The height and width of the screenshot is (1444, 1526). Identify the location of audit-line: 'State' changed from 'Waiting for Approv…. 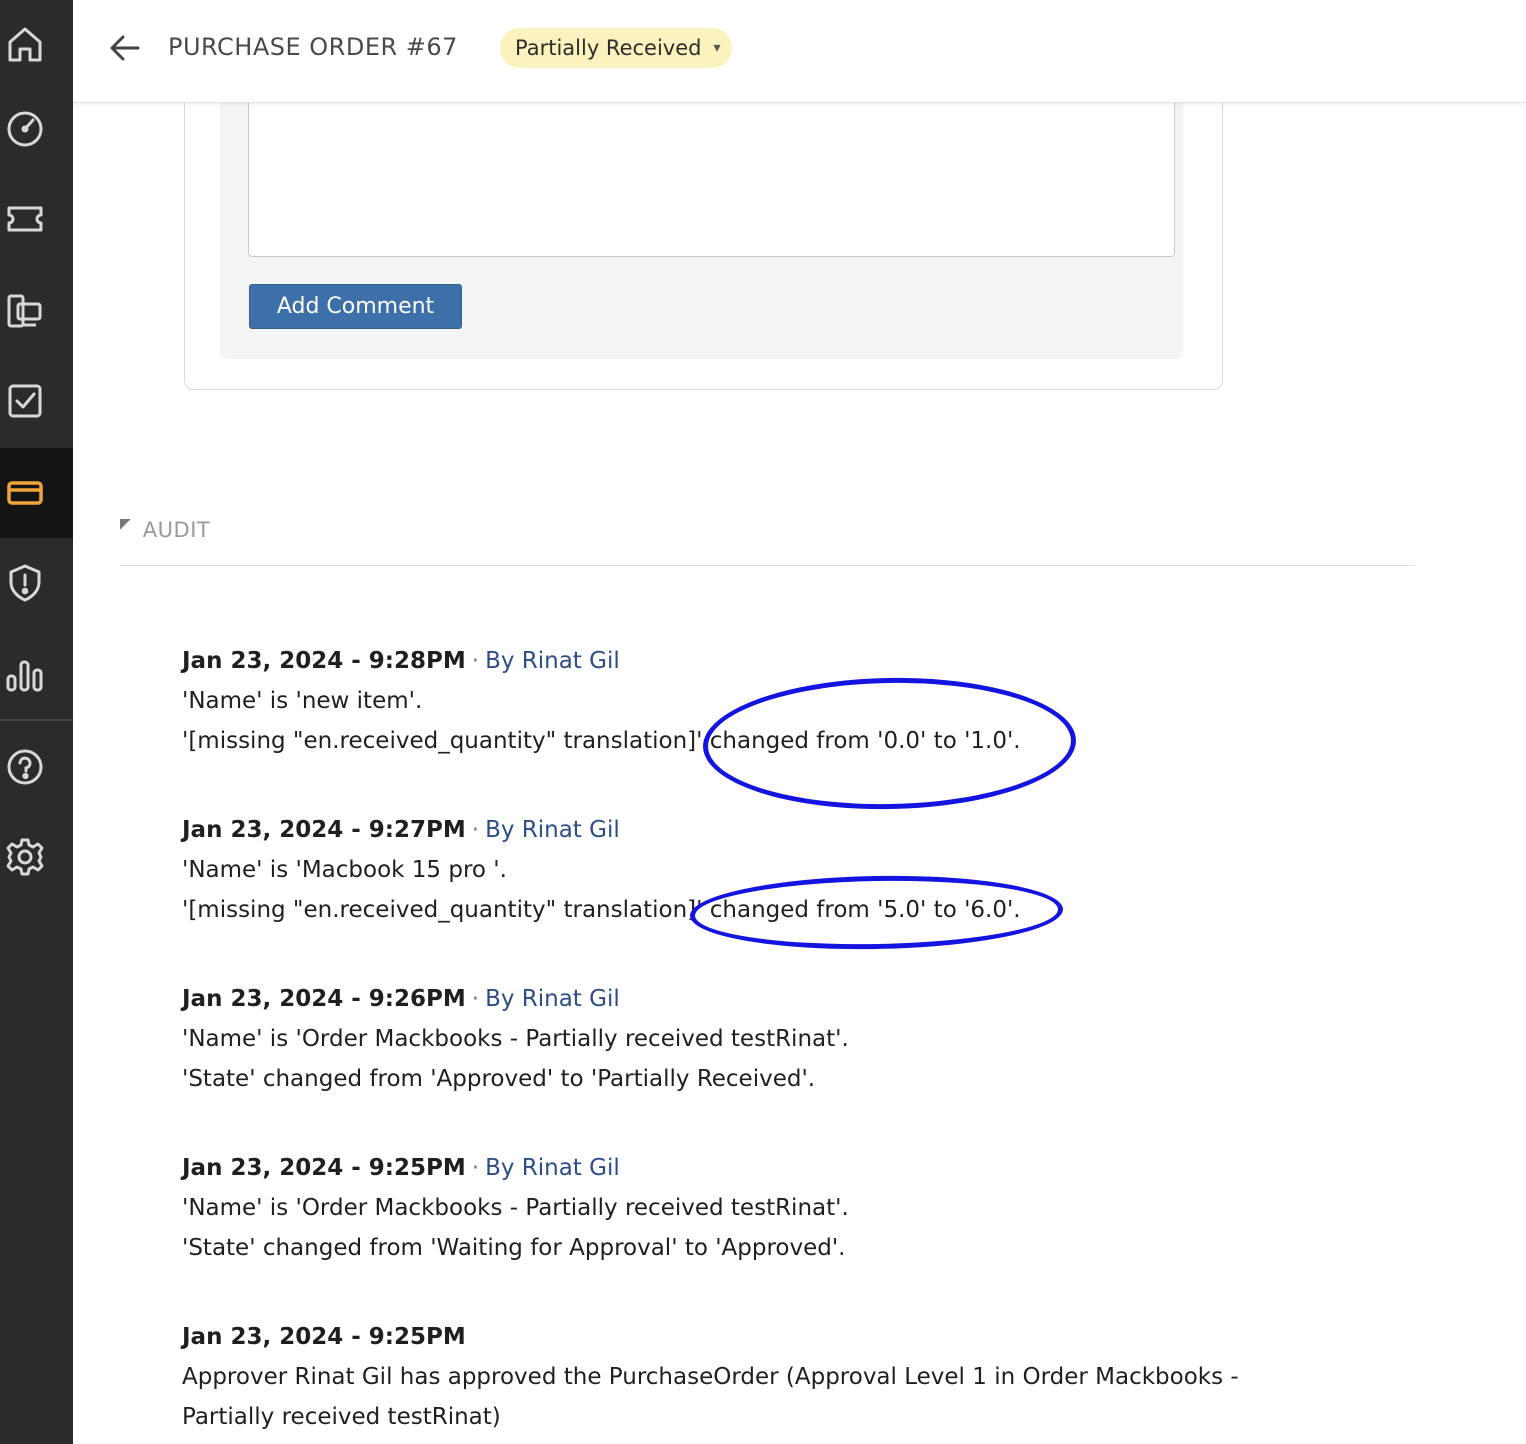
(514, 1248).